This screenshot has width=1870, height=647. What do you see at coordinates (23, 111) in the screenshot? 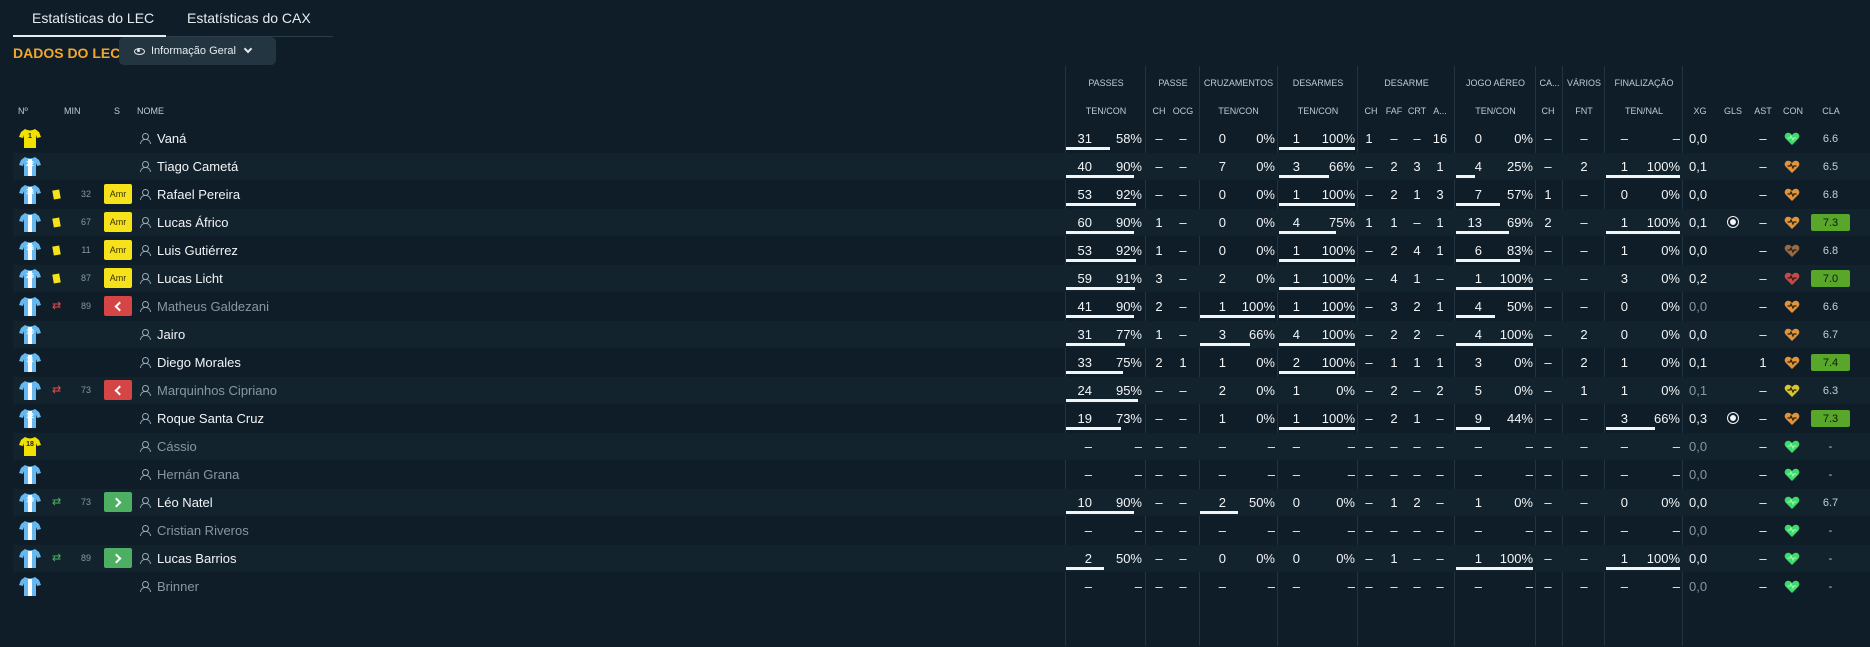
I see `column-header-num: Nº` at bounding box center [23, 111].